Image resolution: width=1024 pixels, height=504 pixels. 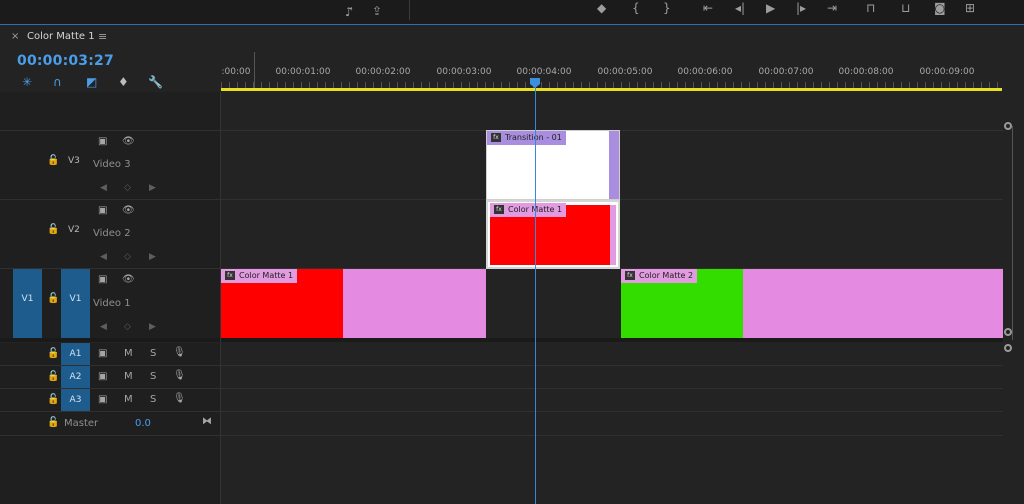 I want to click on go-to-in-out-icon: ⧓, so click(x=207, y=421).